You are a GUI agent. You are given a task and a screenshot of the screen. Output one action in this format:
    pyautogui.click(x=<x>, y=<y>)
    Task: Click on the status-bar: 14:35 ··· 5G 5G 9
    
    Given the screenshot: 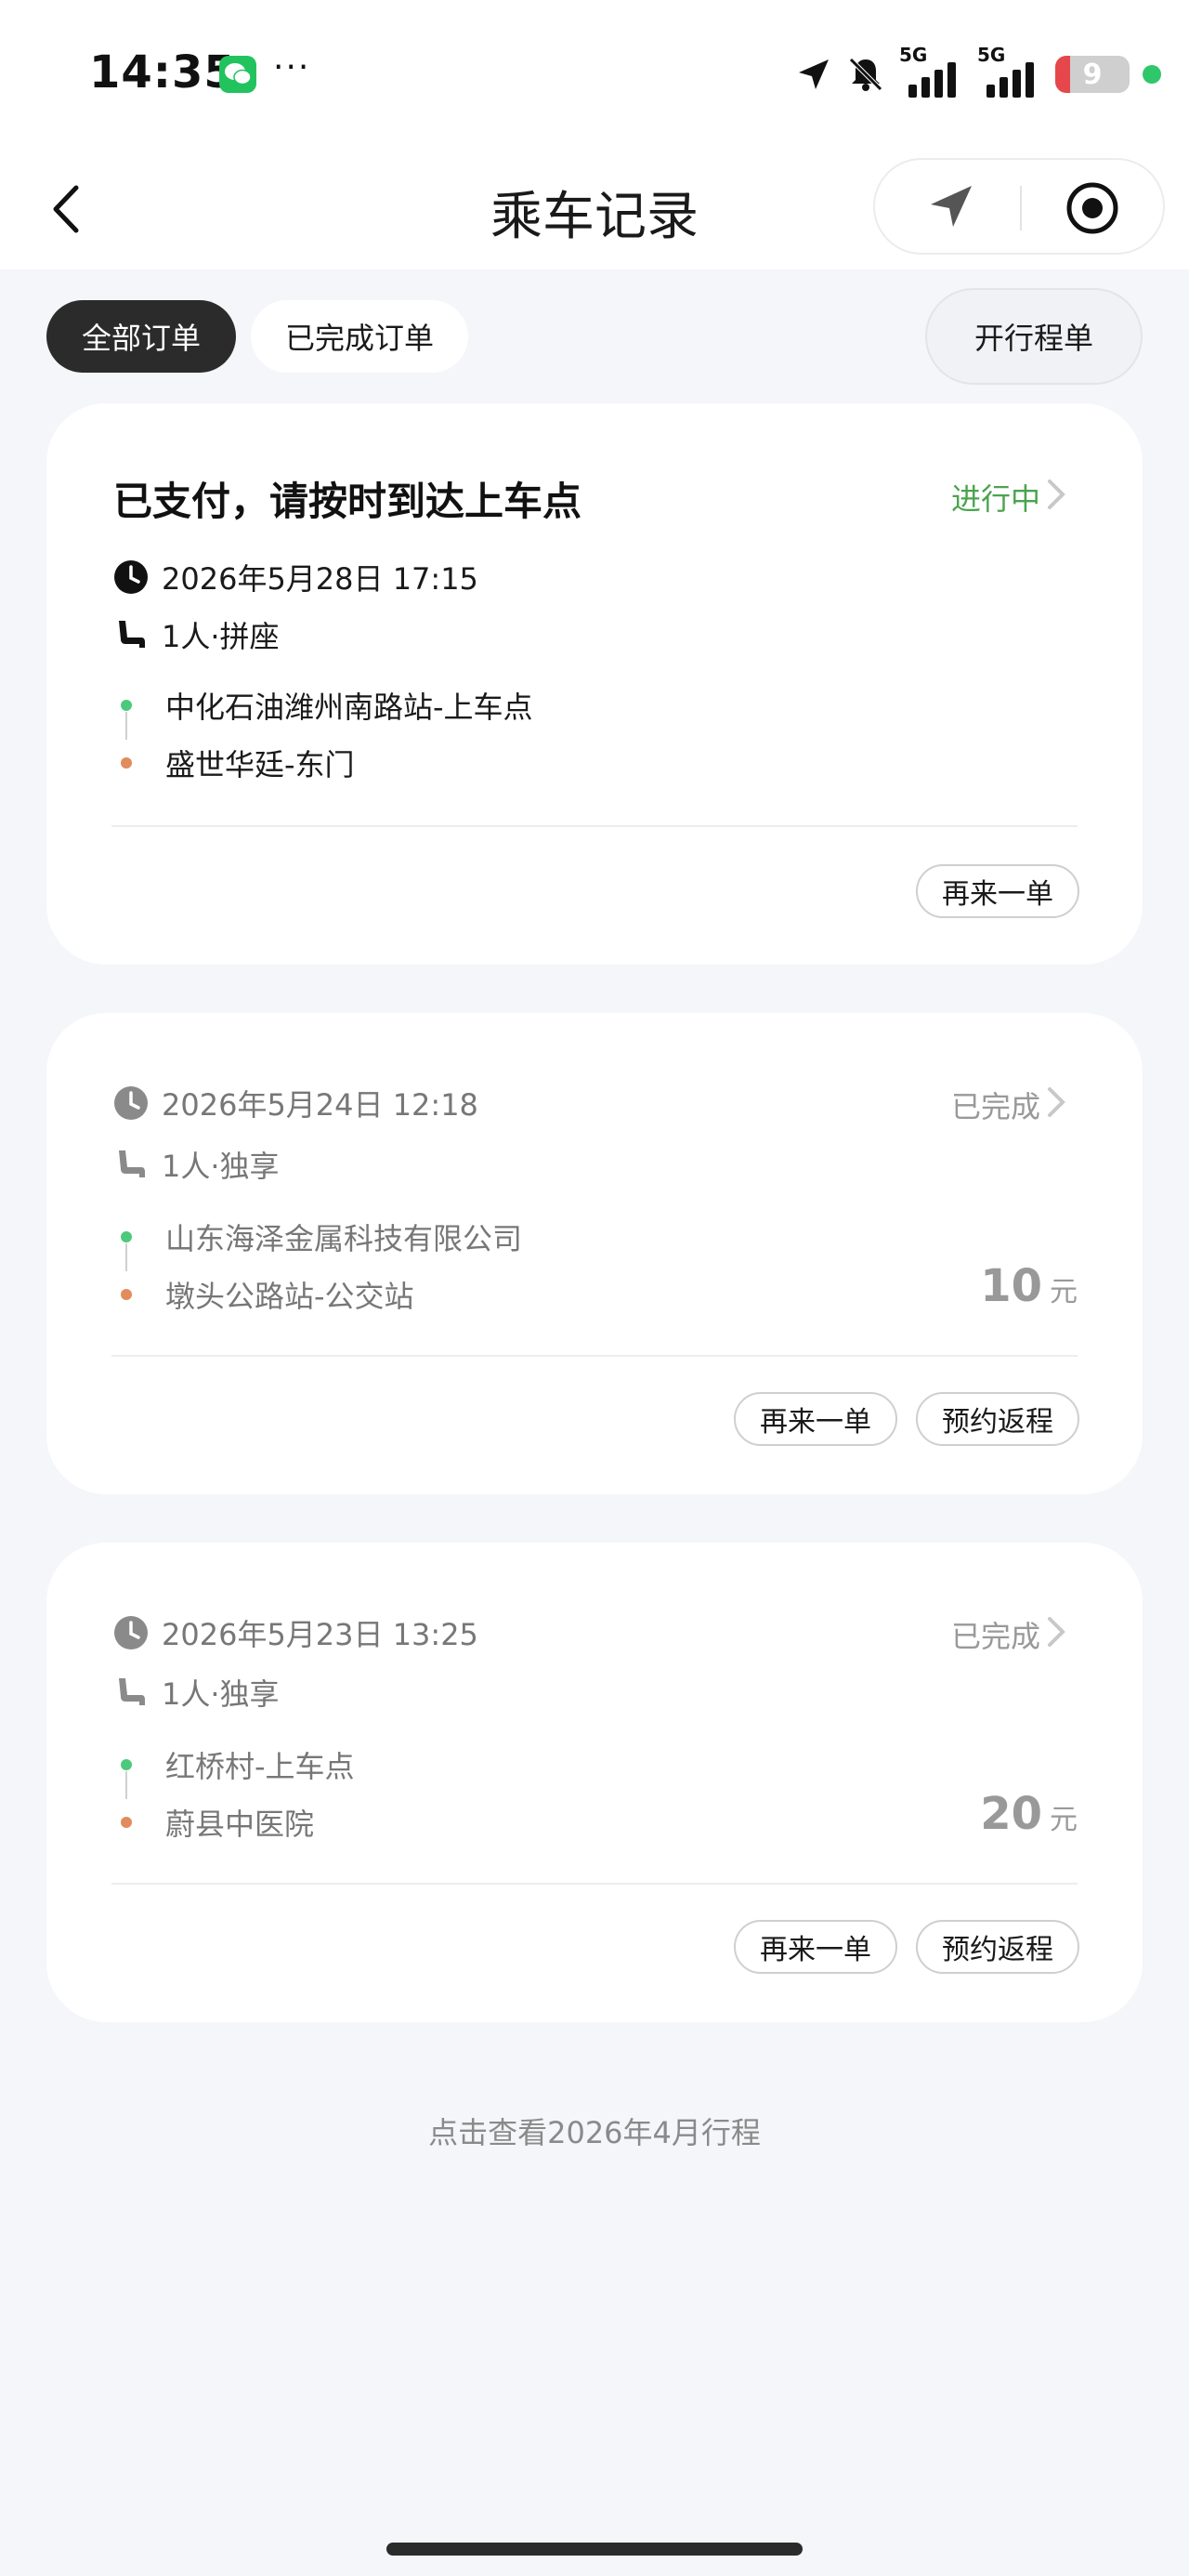 What is the action you would take?
    pyautogui.click(x=594, y=74)
    